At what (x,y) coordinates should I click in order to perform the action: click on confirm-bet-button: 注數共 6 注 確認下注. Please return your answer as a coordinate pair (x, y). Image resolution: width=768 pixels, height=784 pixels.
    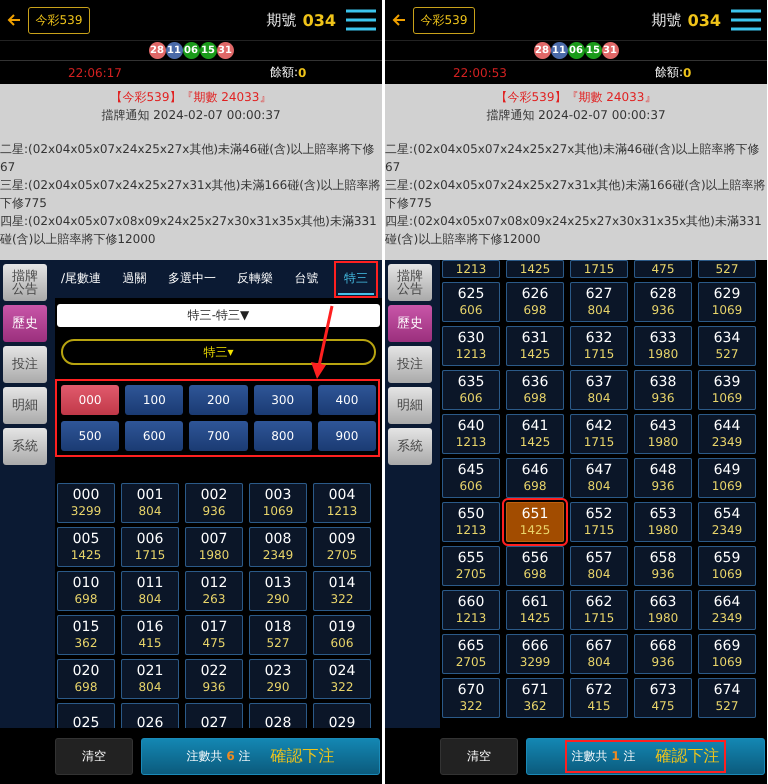
    Looking at the image, I should click on (260, 756).